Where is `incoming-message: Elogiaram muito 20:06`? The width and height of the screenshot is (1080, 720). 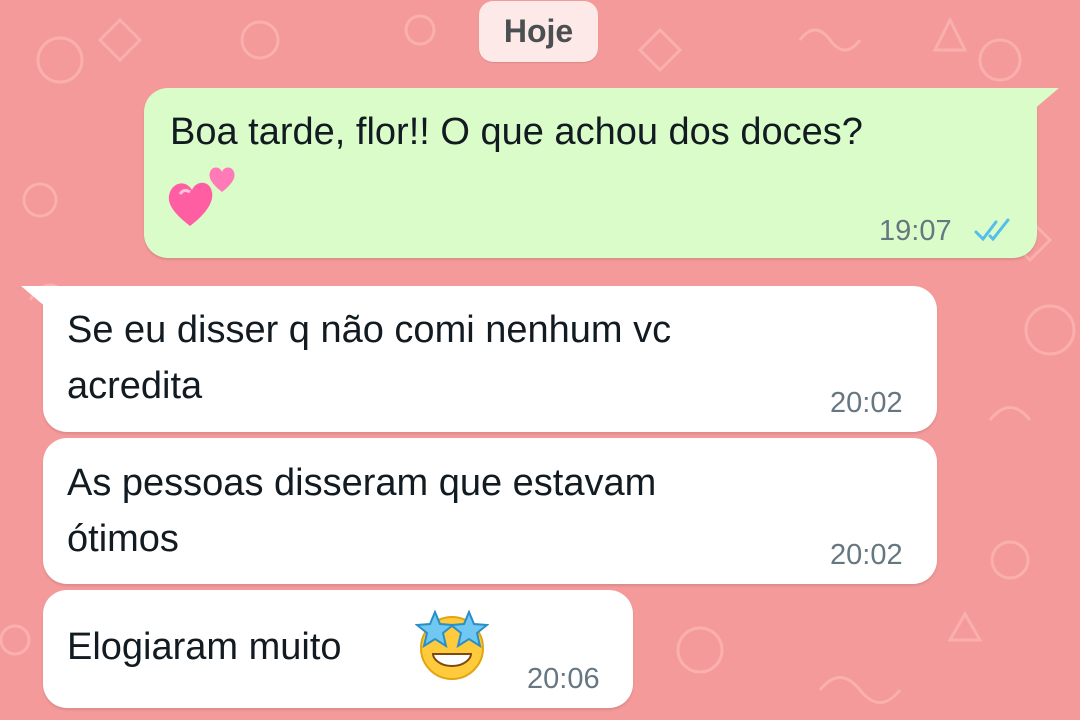 incoming-message: Elogiaram muito 20:06 is located at coordinates (338, 649).